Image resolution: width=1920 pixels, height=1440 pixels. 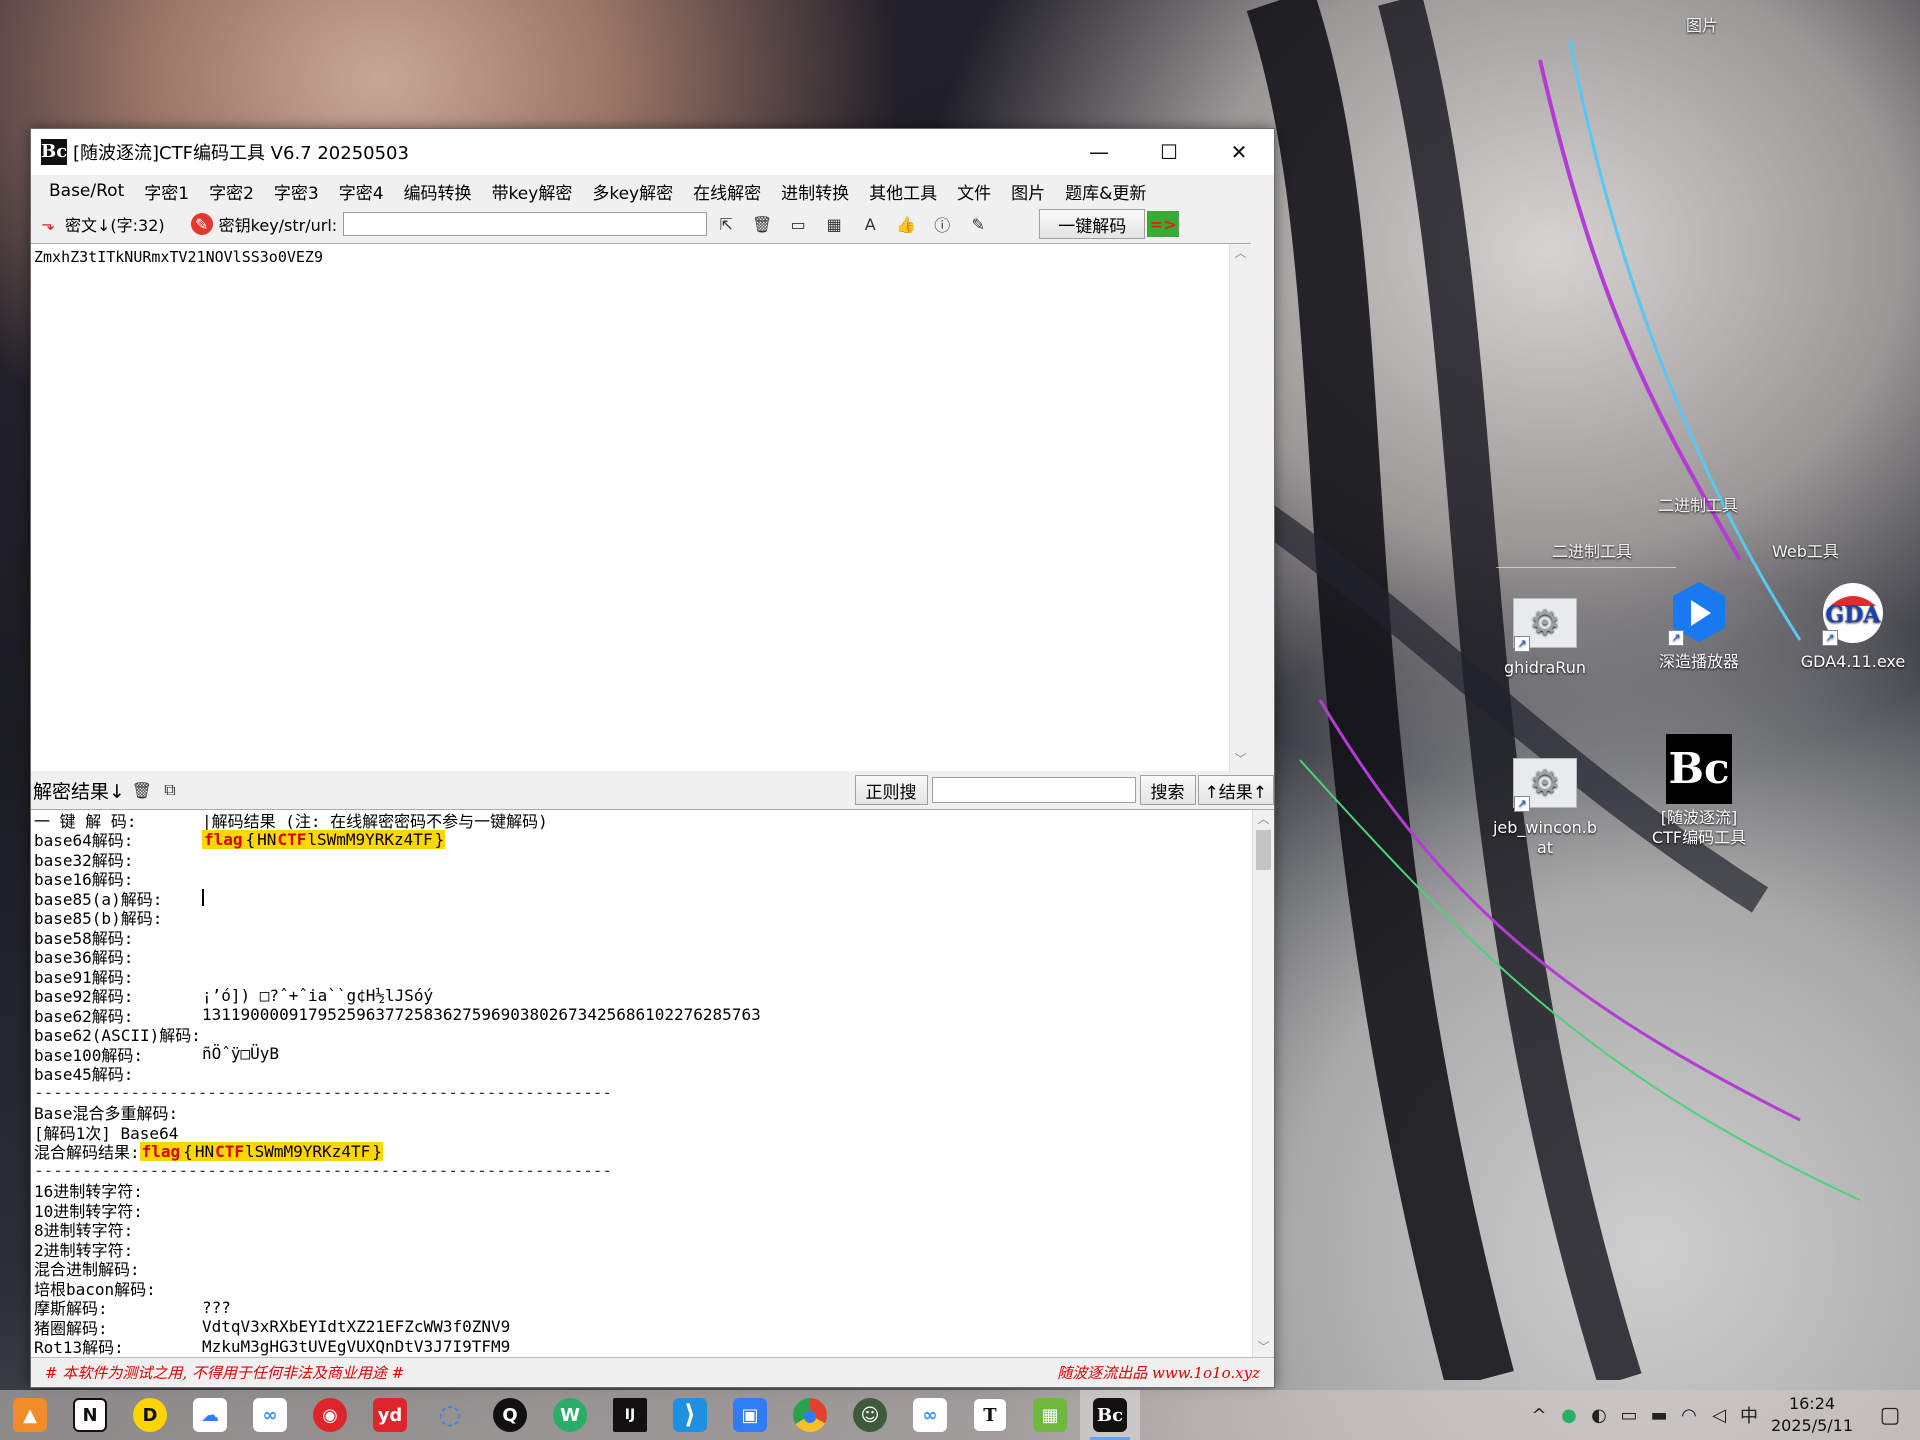 I want to click on result-row: 混合进制解码:, so click(x=654, y=1269).